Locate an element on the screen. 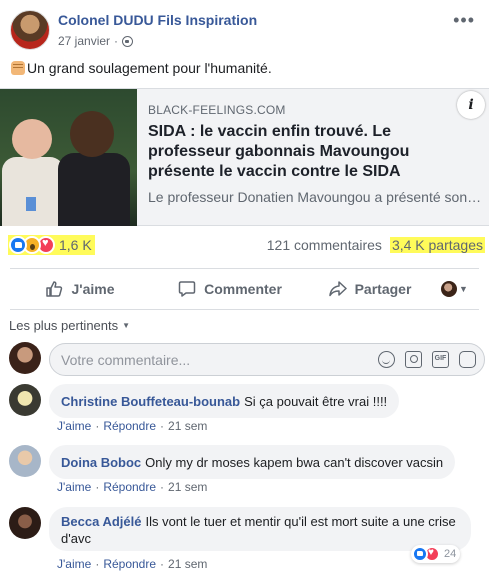 The width and height of the screenshot is (489, 574). post-text-content: Un grand soulagement pour l'humanité. is located at coordinates (149, 68).